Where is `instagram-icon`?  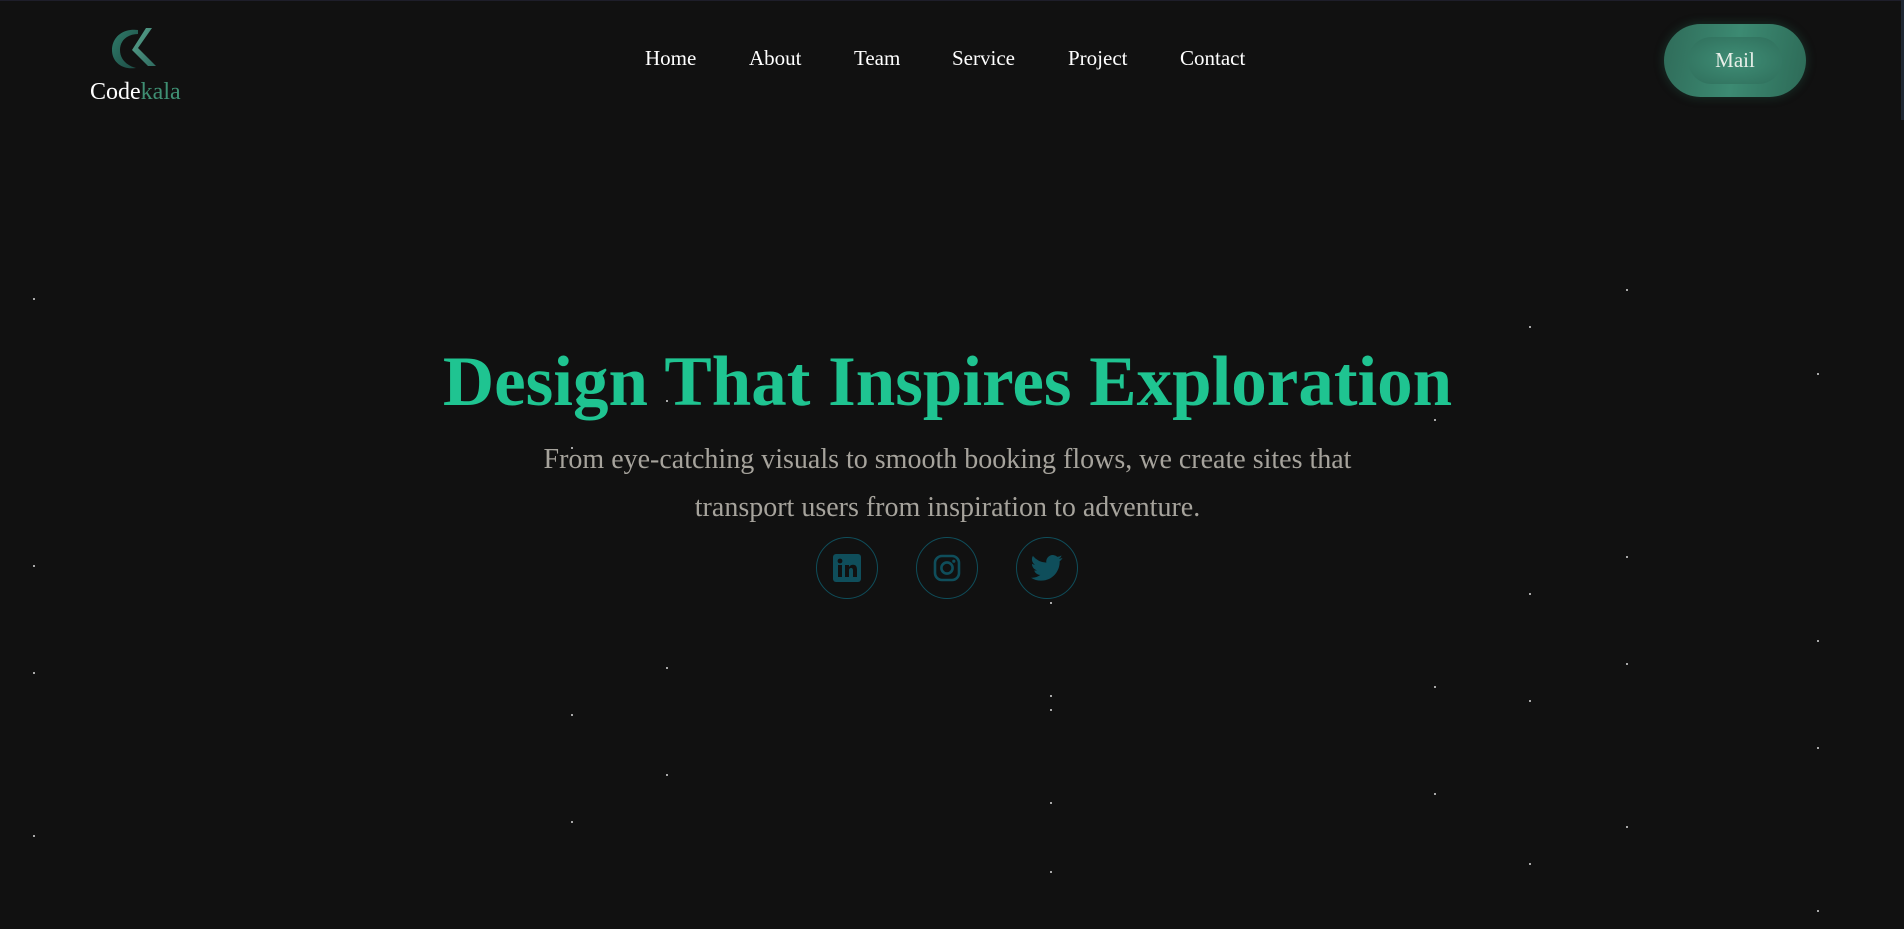 instagram-icon is located at coordinates (947, 568).